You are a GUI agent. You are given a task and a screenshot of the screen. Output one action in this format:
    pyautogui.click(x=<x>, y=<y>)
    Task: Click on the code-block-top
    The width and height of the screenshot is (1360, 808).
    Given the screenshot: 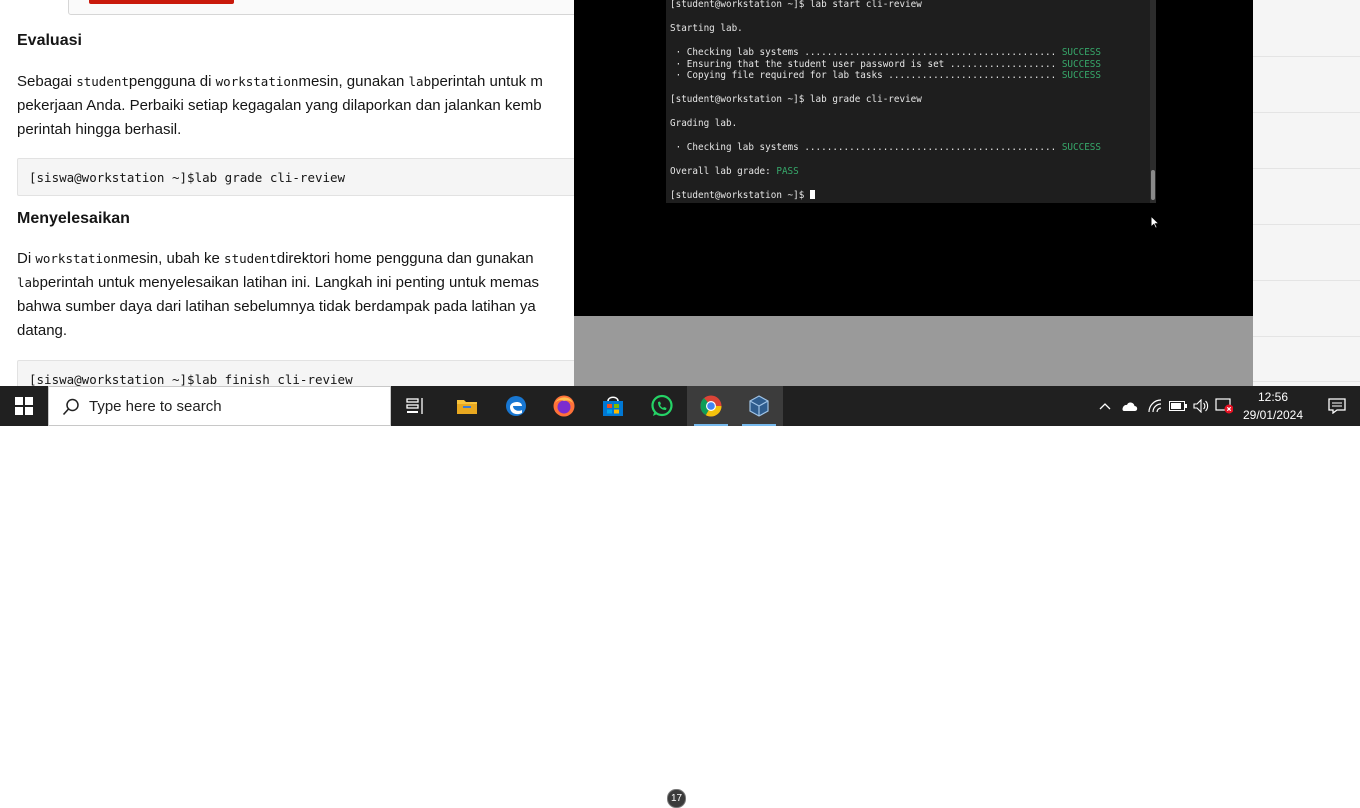 What is the action you would take?
    pyautogui.click(x=329, y=7)
    